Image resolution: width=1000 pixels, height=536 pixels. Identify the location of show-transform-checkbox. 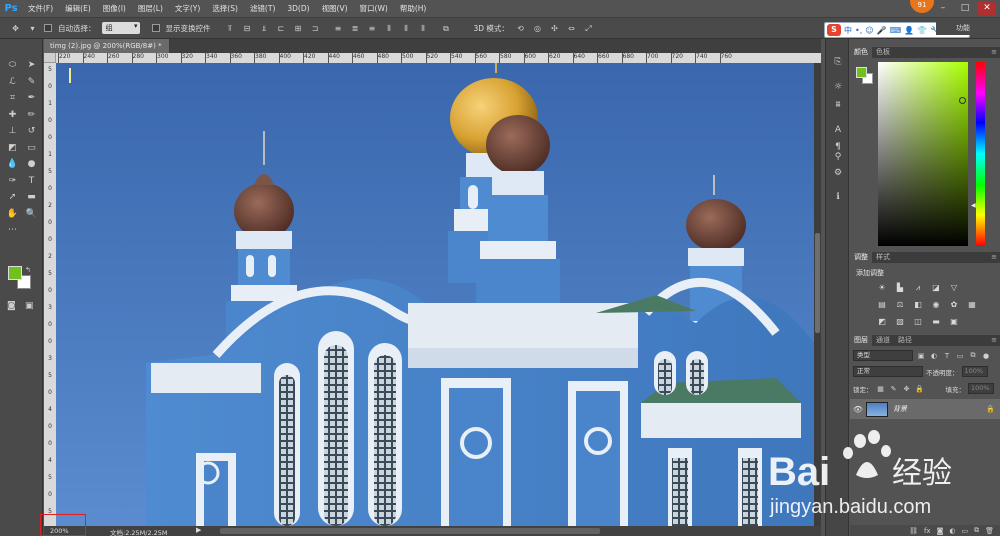
(155, 28).